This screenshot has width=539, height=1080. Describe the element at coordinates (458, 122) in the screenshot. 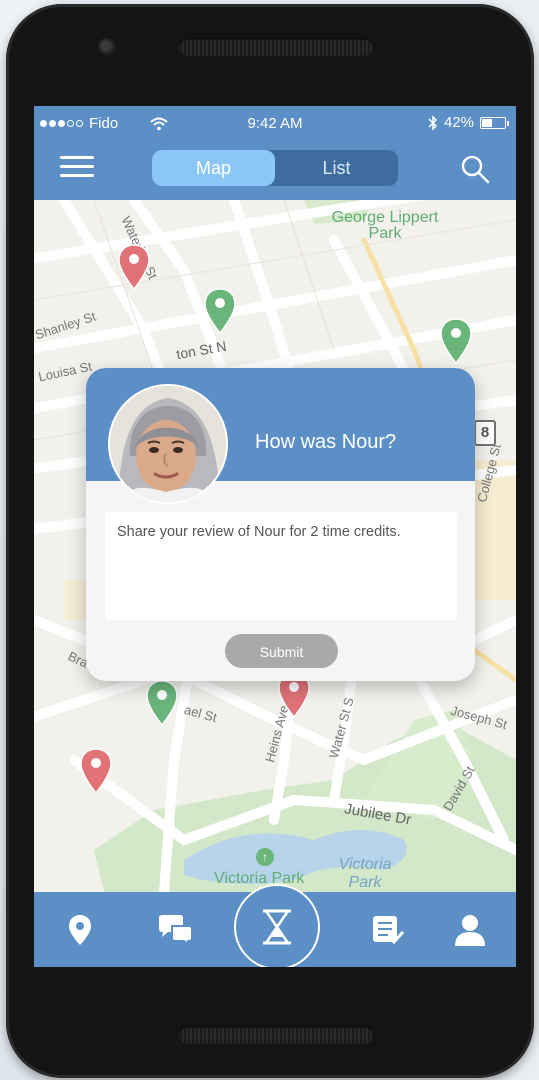

I see `battery-percent: 42%` at that location.